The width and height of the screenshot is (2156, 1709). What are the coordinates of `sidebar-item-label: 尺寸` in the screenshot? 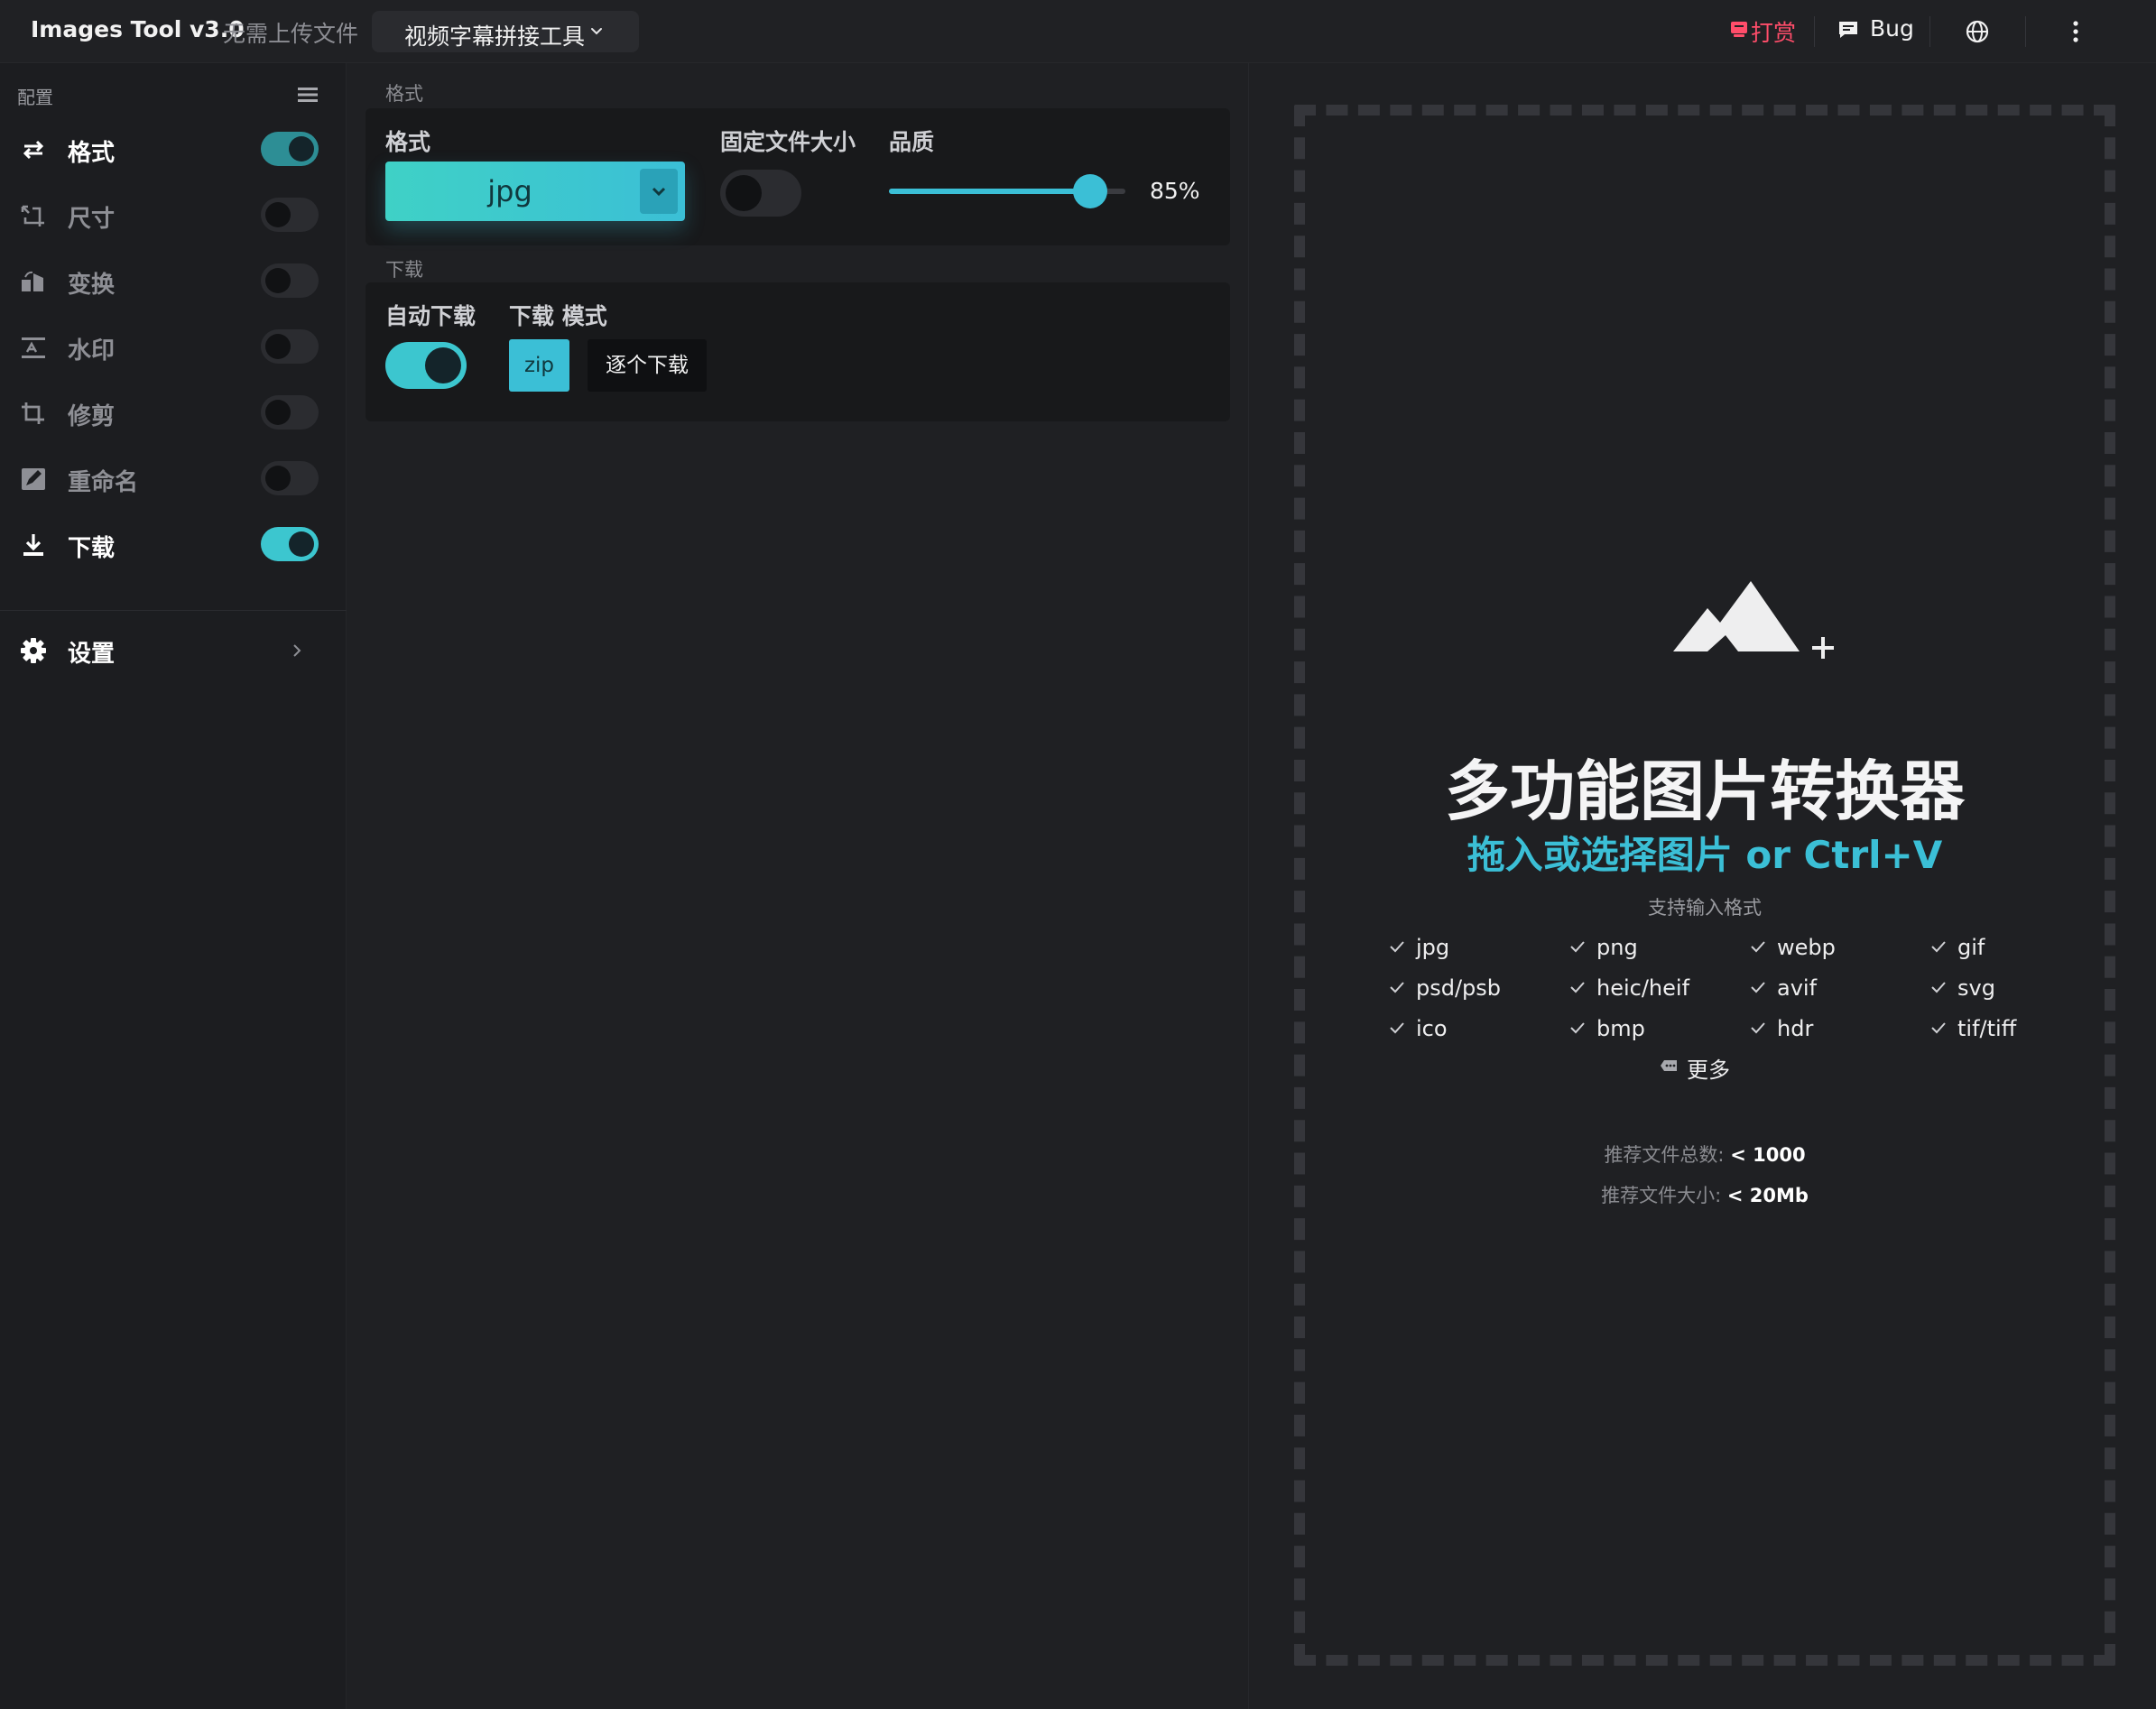 It's located at (92, 219).